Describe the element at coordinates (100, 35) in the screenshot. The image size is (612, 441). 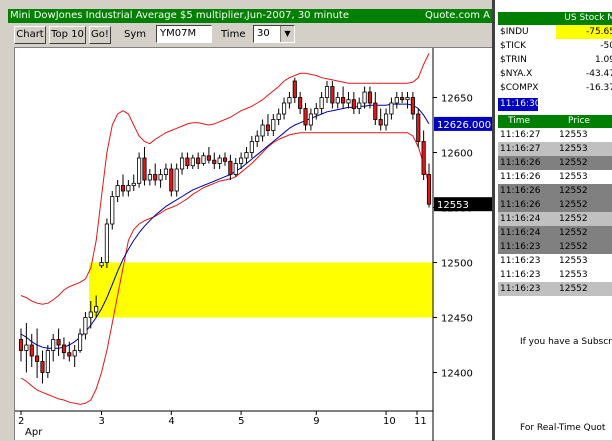
I see `go-button: Go!` at that location.